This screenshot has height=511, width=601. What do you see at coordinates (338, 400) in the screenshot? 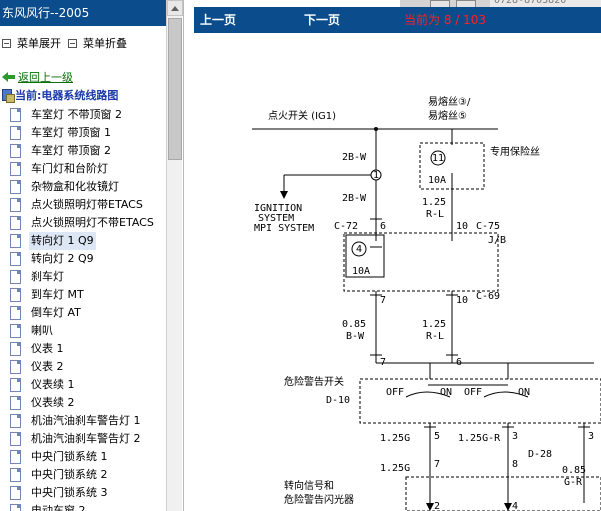
I see `connector-d10: D-10` at bounding box center [338, 400].